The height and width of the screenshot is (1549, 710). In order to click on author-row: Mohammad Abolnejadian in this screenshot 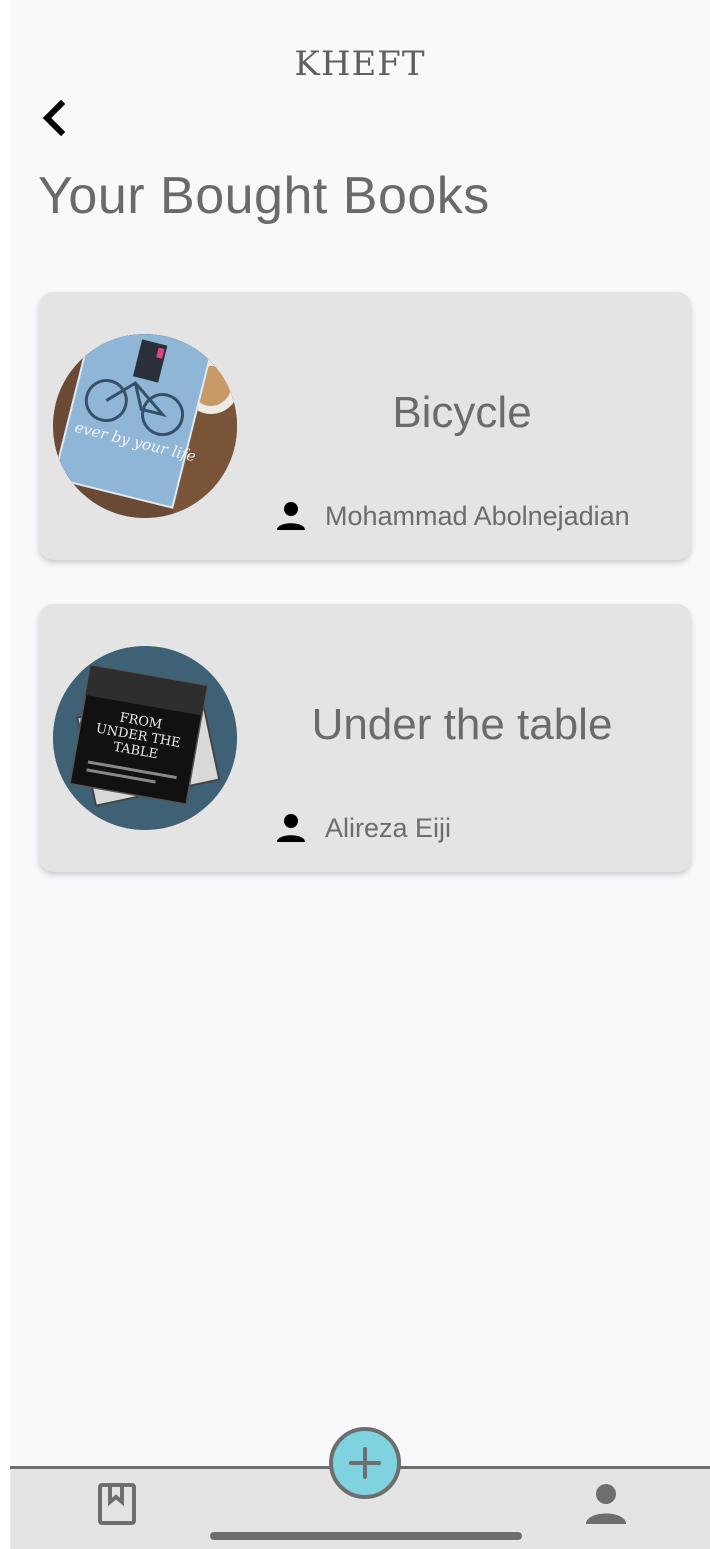, I will do `click(452, 516)`.